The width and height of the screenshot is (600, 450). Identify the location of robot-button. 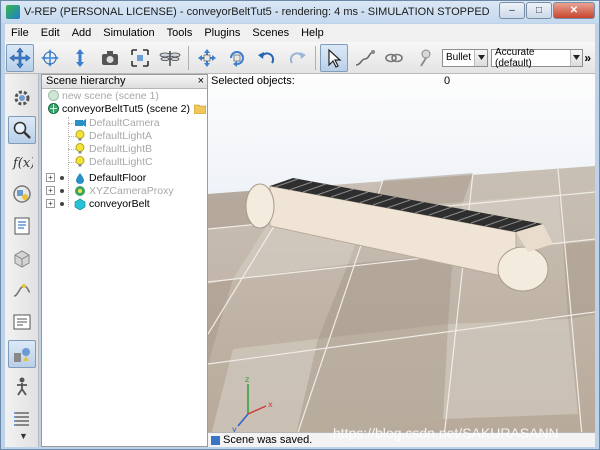
(22, 386).